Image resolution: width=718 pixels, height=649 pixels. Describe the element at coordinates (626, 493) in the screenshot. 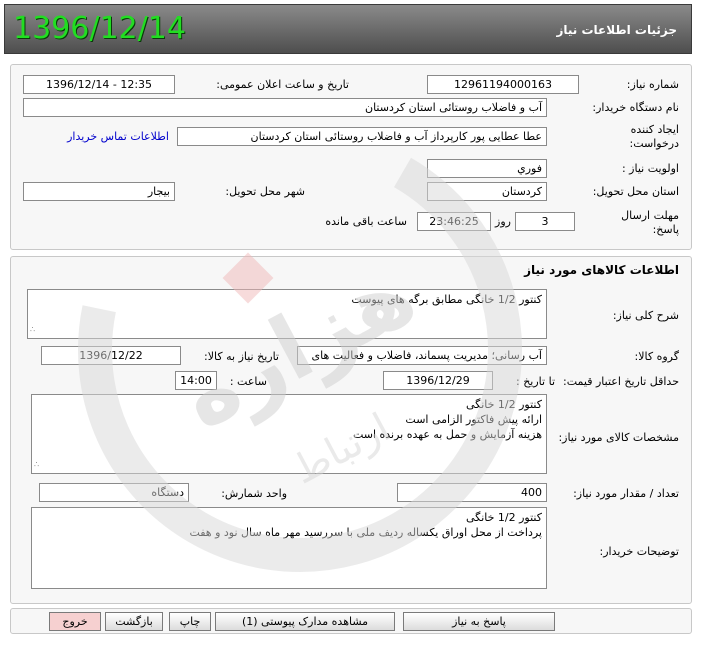

I see `quantity-label: تعداد / مقدار مورد نیاز:` at that location.